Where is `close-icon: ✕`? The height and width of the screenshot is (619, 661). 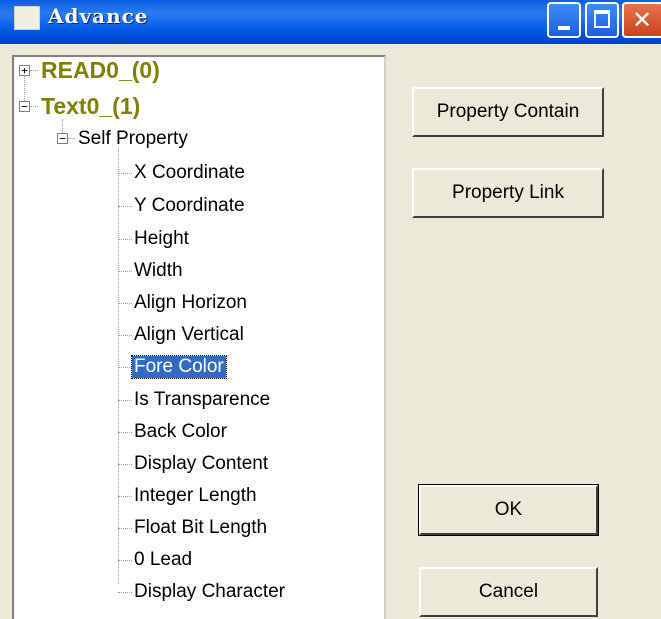 close-icon: ✕ is located at coordinates (642, 20).